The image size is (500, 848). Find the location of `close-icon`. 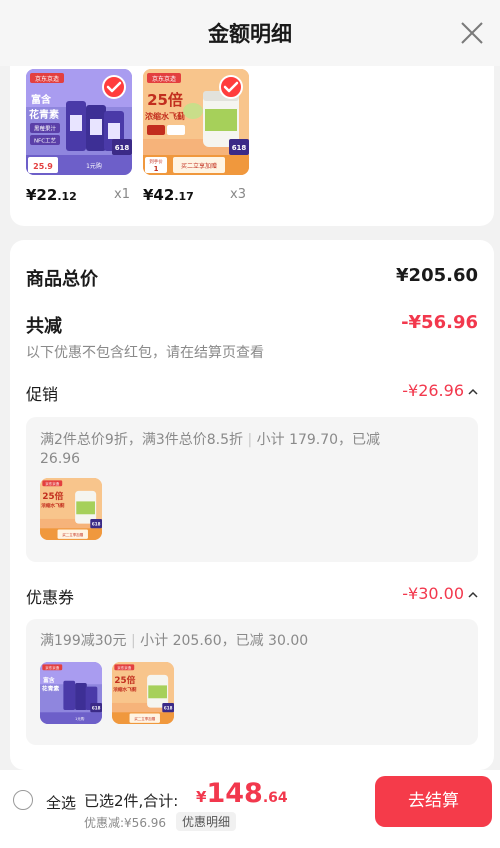

close-icon is located at coordinates (472, 33).